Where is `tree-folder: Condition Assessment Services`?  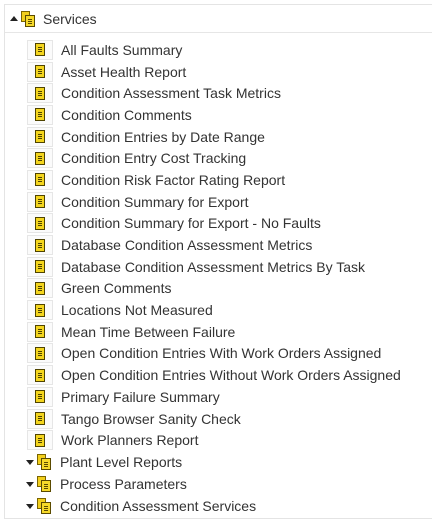 tree-folder: Condition Assessment Services is located at coordinates (218, 506).